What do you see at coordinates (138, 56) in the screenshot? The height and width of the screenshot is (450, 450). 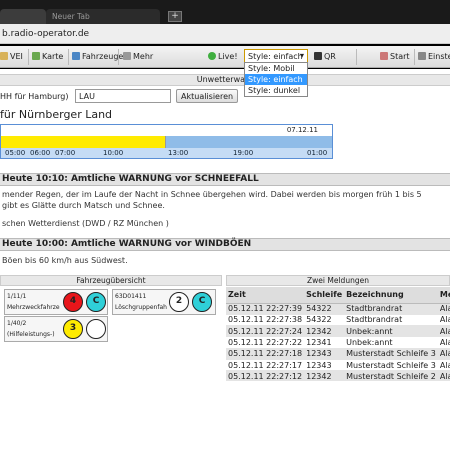 I see `toolbar-item-mehr: Mehr` at bounding box center [138, 56].